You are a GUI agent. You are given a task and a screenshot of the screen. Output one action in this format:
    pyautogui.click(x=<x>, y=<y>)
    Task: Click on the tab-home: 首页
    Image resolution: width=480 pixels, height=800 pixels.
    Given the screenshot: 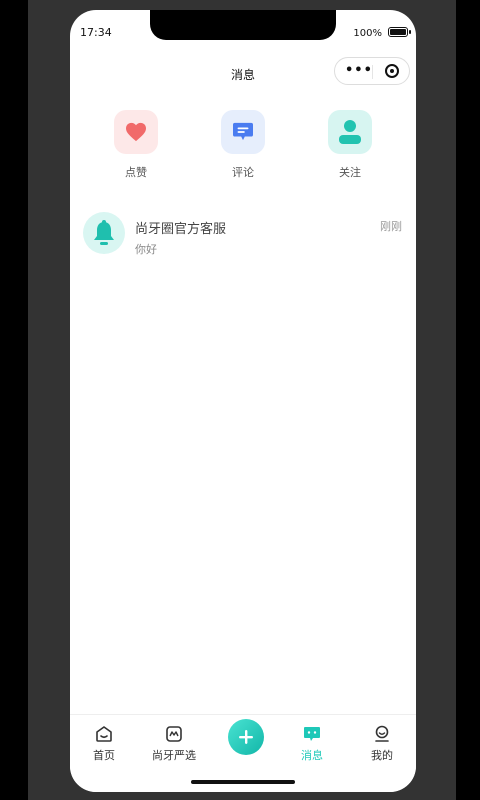 What is the action you would take?
    pyautogui.click(x=104, y=744)
    